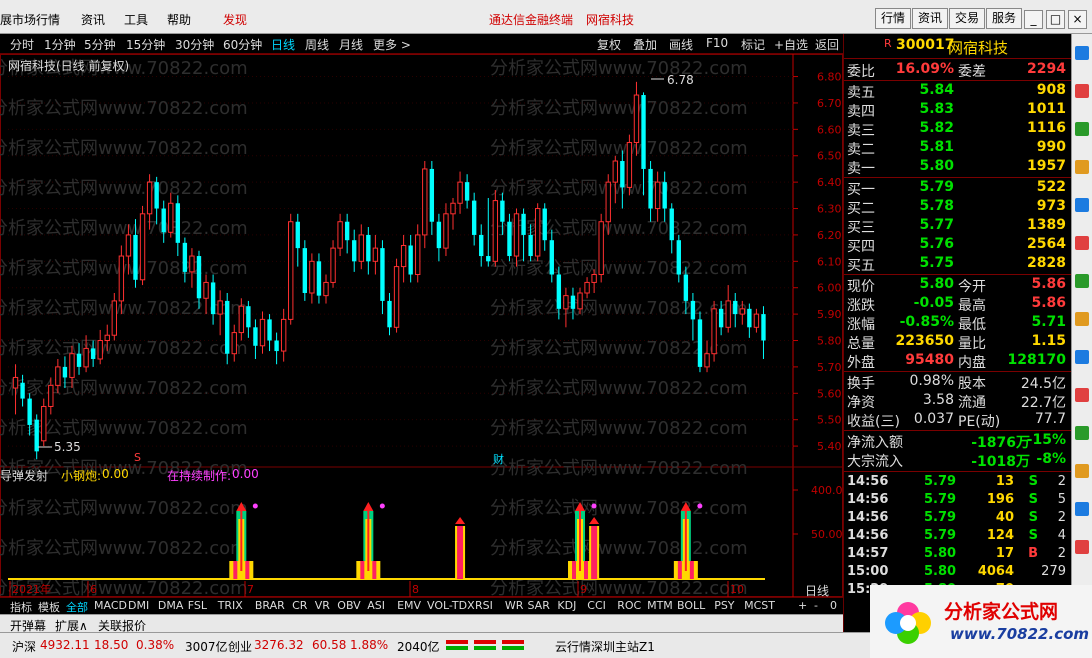 The width and height of the screenshot is (1092, 658). What do you see at coordinates (967, 18) in the screenshot?
I see `trade-button: 交易` at bounding box center [967, 18].